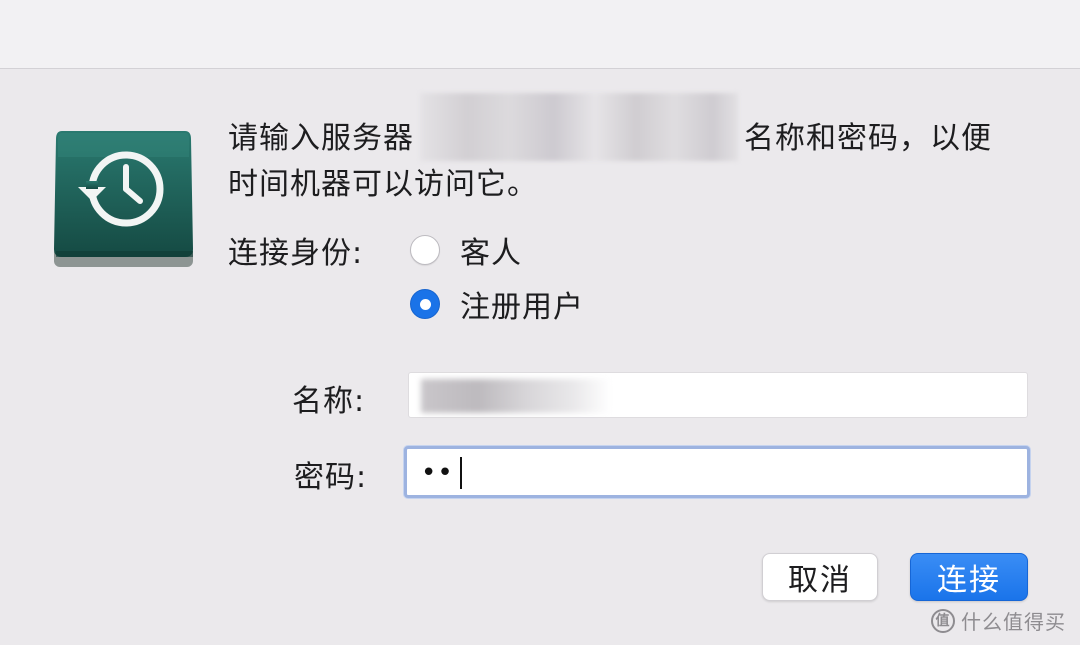 Image resolution: width=1080 pixels, height=645 pixels. Describe the element at coordinates (943, 620) in the screenshot. I see `watermark-logo-icon: 值` at that location.